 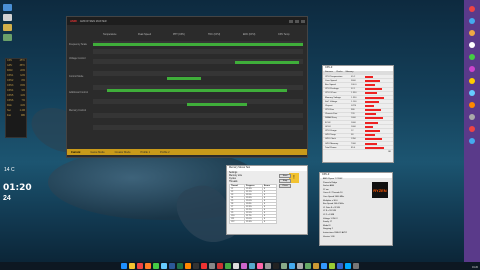 I want to click on sensor-name: Bus Speed, so click(x=330, y=84).